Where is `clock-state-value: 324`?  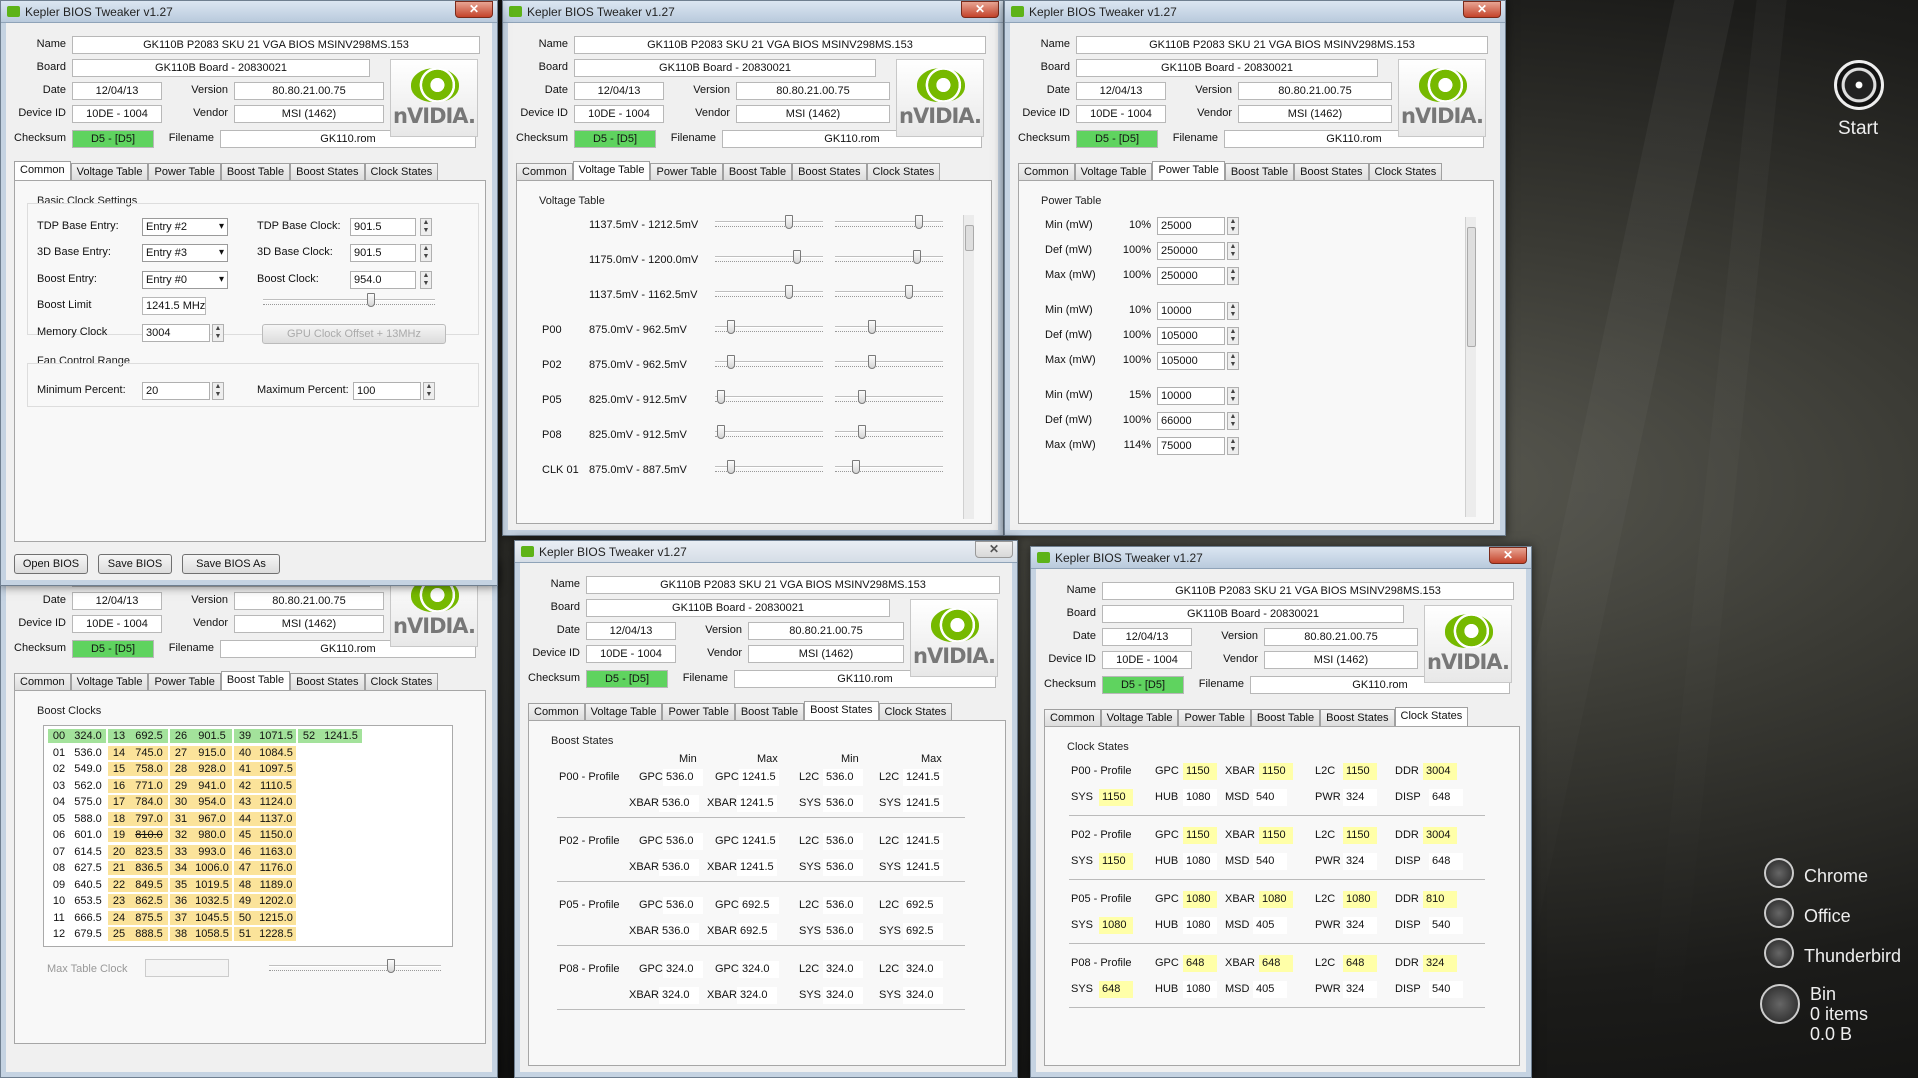
clock-state-value: 324 is located at coordinates (1360, 797).